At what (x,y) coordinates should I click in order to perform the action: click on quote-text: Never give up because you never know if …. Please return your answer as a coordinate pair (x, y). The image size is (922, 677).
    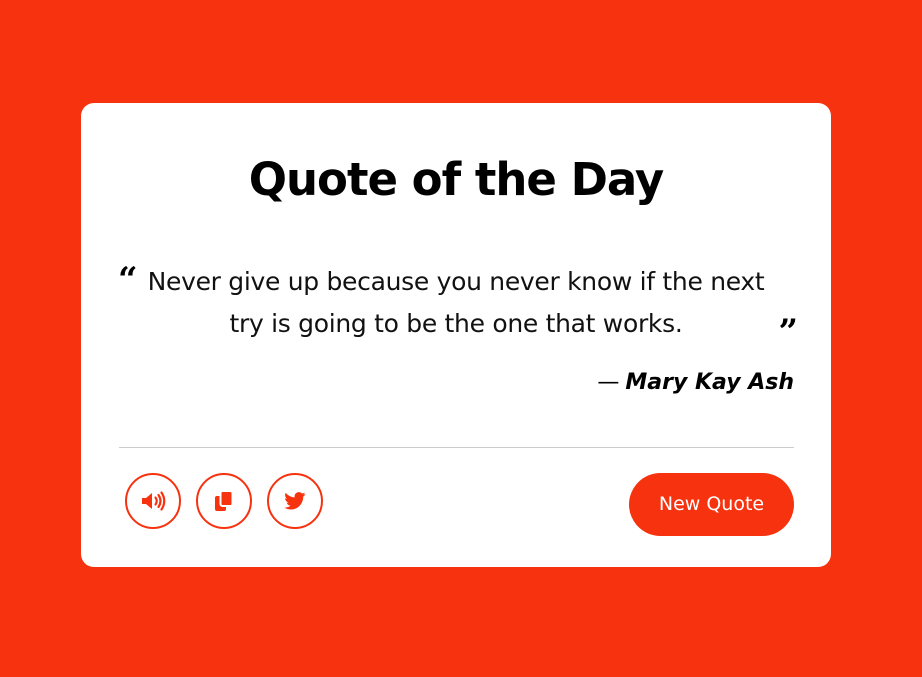
    Looking at the image, I should click on (456, 302).